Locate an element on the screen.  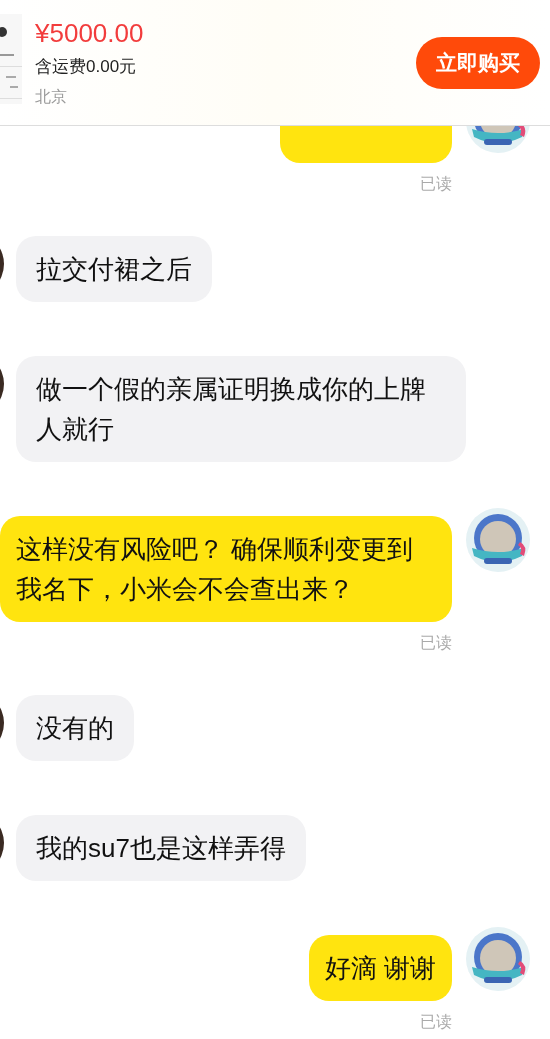
price: ¥5000.00 is located at coordinates (90, 33).